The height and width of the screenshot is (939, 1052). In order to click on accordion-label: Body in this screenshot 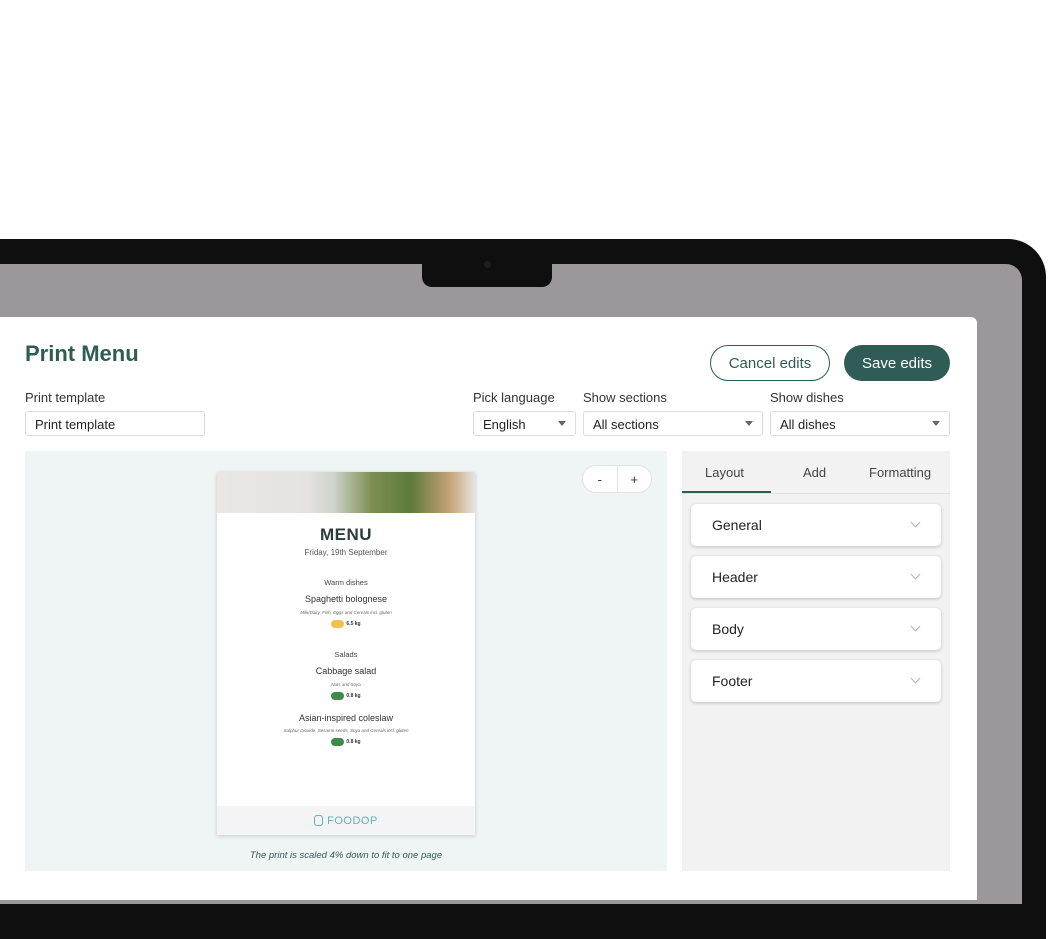, I will do `click(728, 629)`.